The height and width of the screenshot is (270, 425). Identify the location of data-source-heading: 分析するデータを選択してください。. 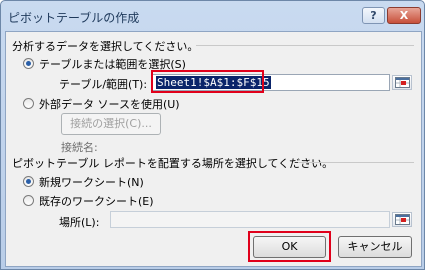
(105, 46).